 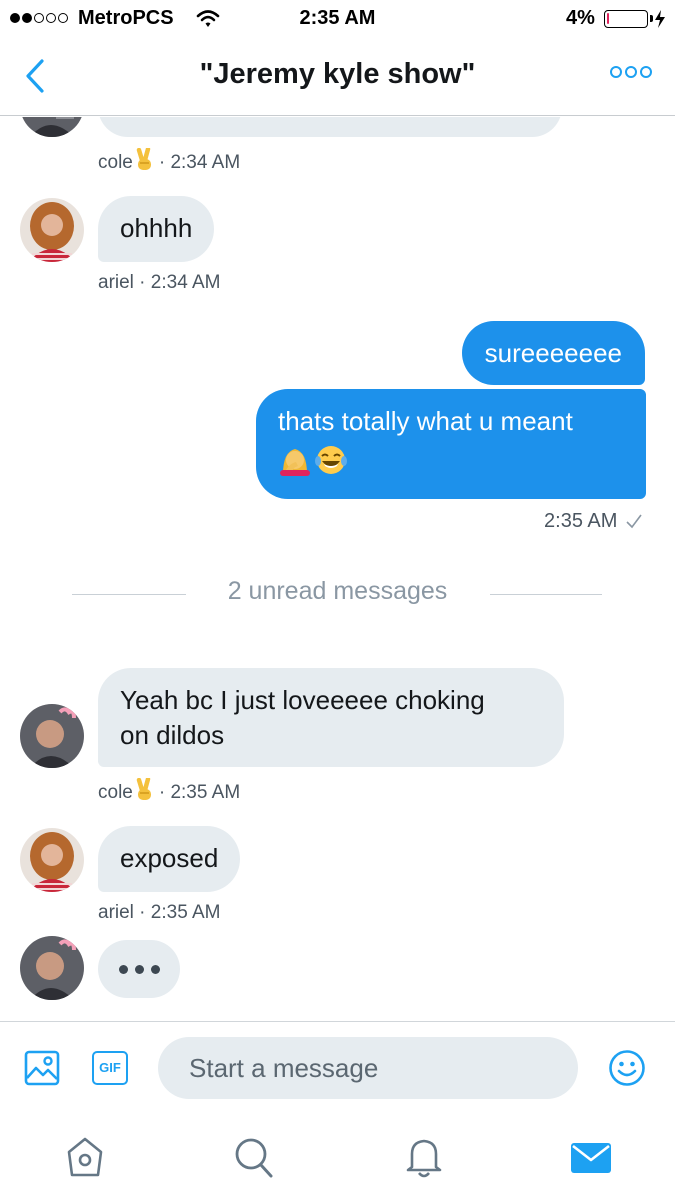 I want to click on emoji-button, so click(x=627, y=1070).